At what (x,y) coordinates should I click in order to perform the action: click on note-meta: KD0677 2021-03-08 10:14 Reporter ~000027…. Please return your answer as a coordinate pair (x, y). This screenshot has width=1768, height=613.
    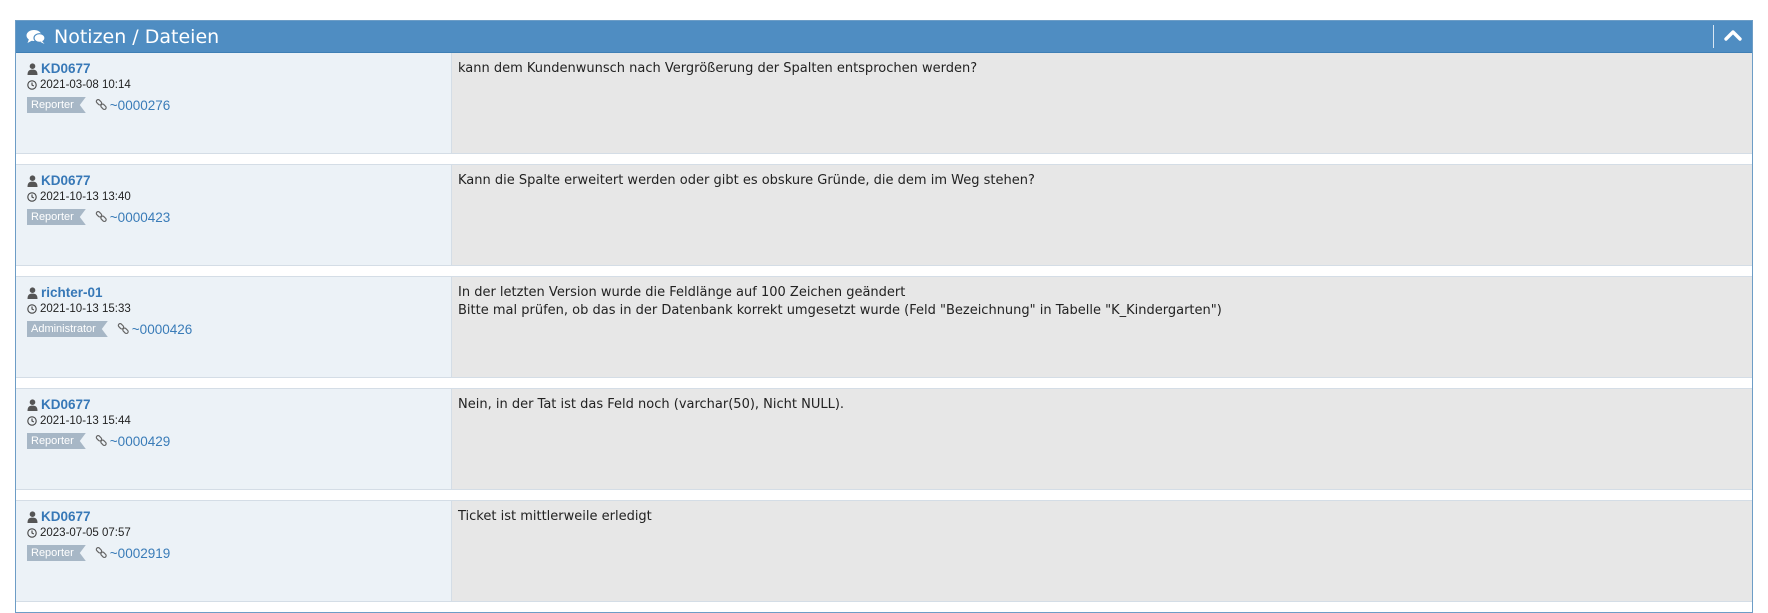
    Looking at the image, I should click on (234, 103).